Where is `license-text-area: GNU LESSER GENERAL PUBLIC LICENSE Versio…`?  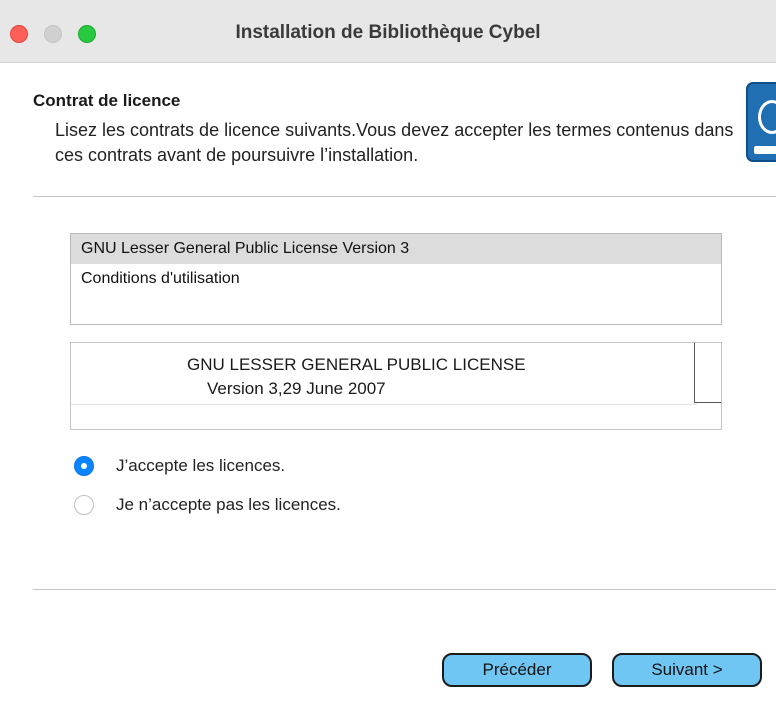
license-text-area: GNU LESSER GENERAL PUBLIC LICENSE Versio… is located at coordinates (396, 386).